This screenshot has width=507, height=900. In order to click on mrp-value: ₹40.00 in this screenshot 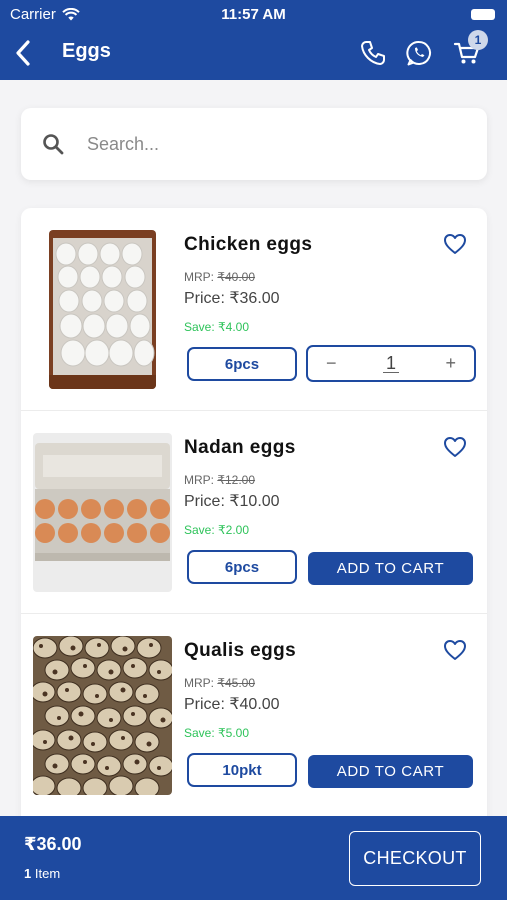, I will do `click(236, 277)`.